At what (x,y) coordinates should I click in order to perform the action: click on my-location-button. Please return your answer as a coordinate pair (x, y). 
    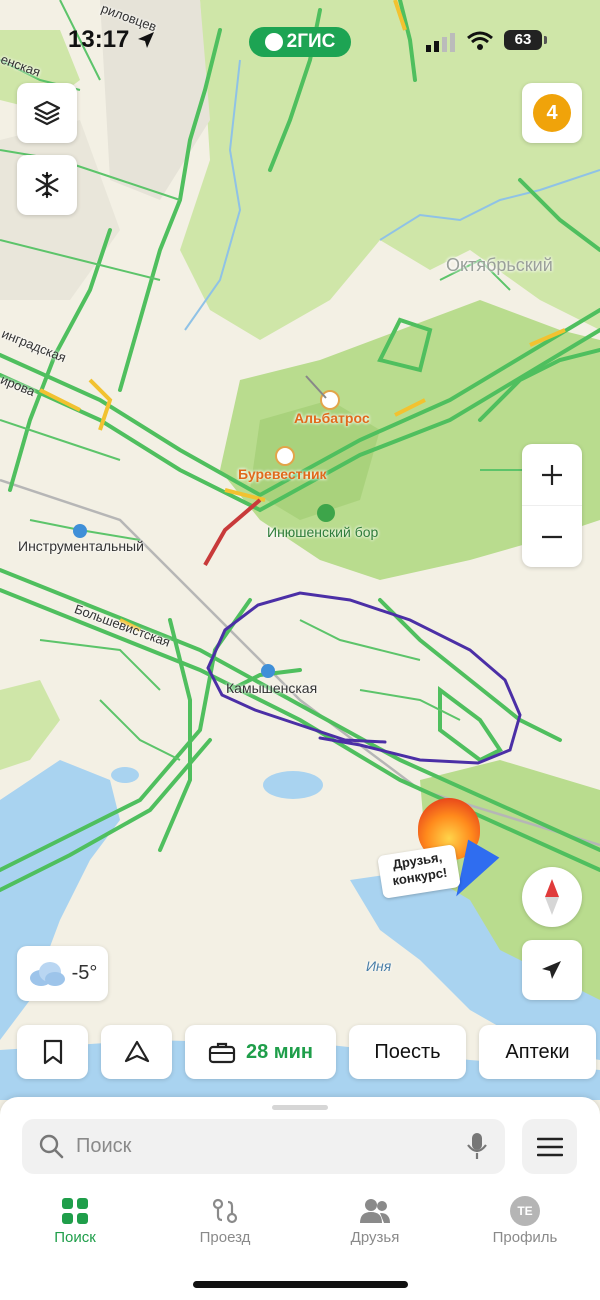
    Looking at the image, I should click on (552, 970).